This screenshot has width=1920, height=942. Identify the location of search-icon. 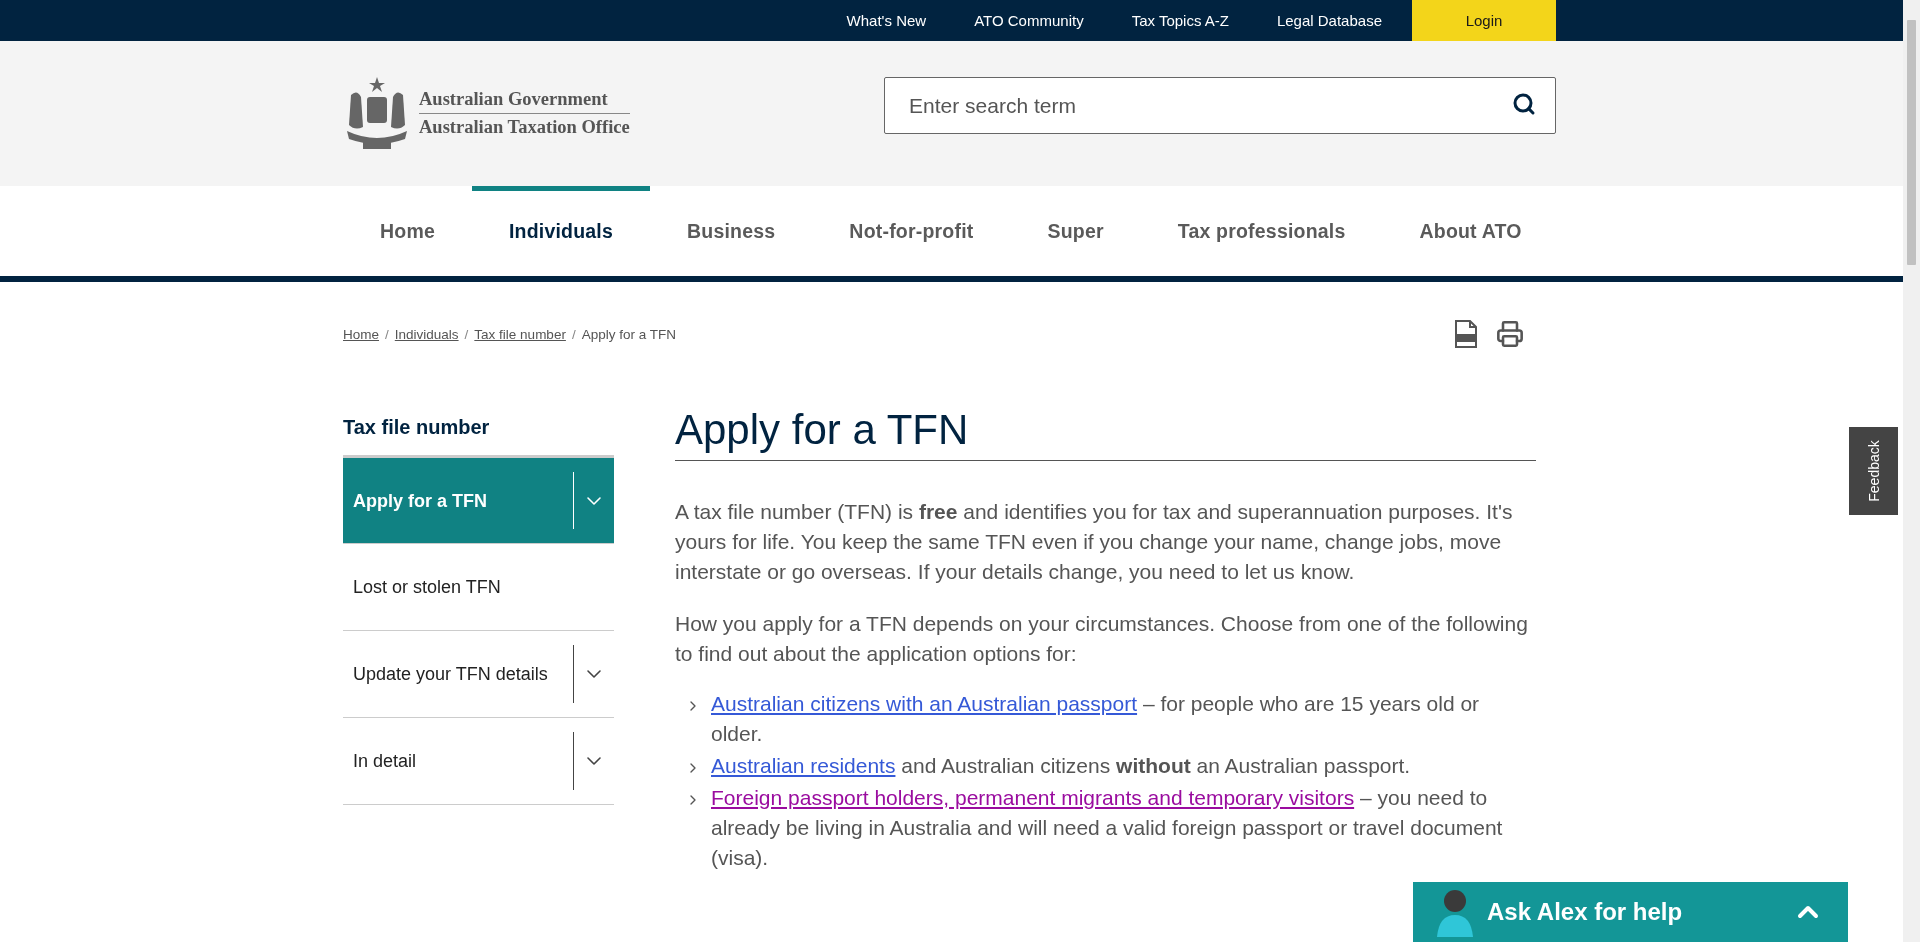
(1524, 104).